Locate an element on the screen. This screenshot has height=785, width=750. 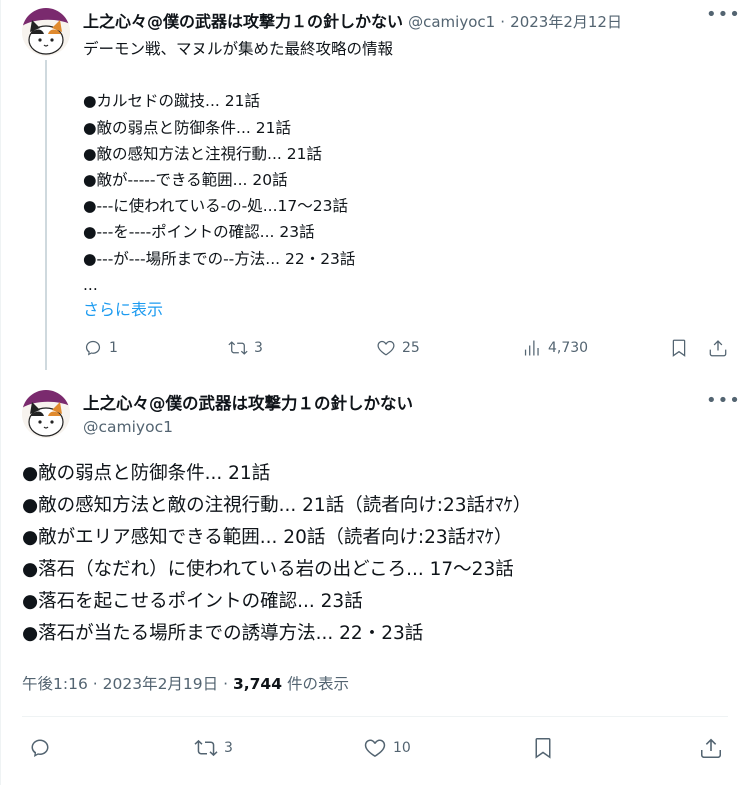
frame-border is located at coordinates (0, 392).